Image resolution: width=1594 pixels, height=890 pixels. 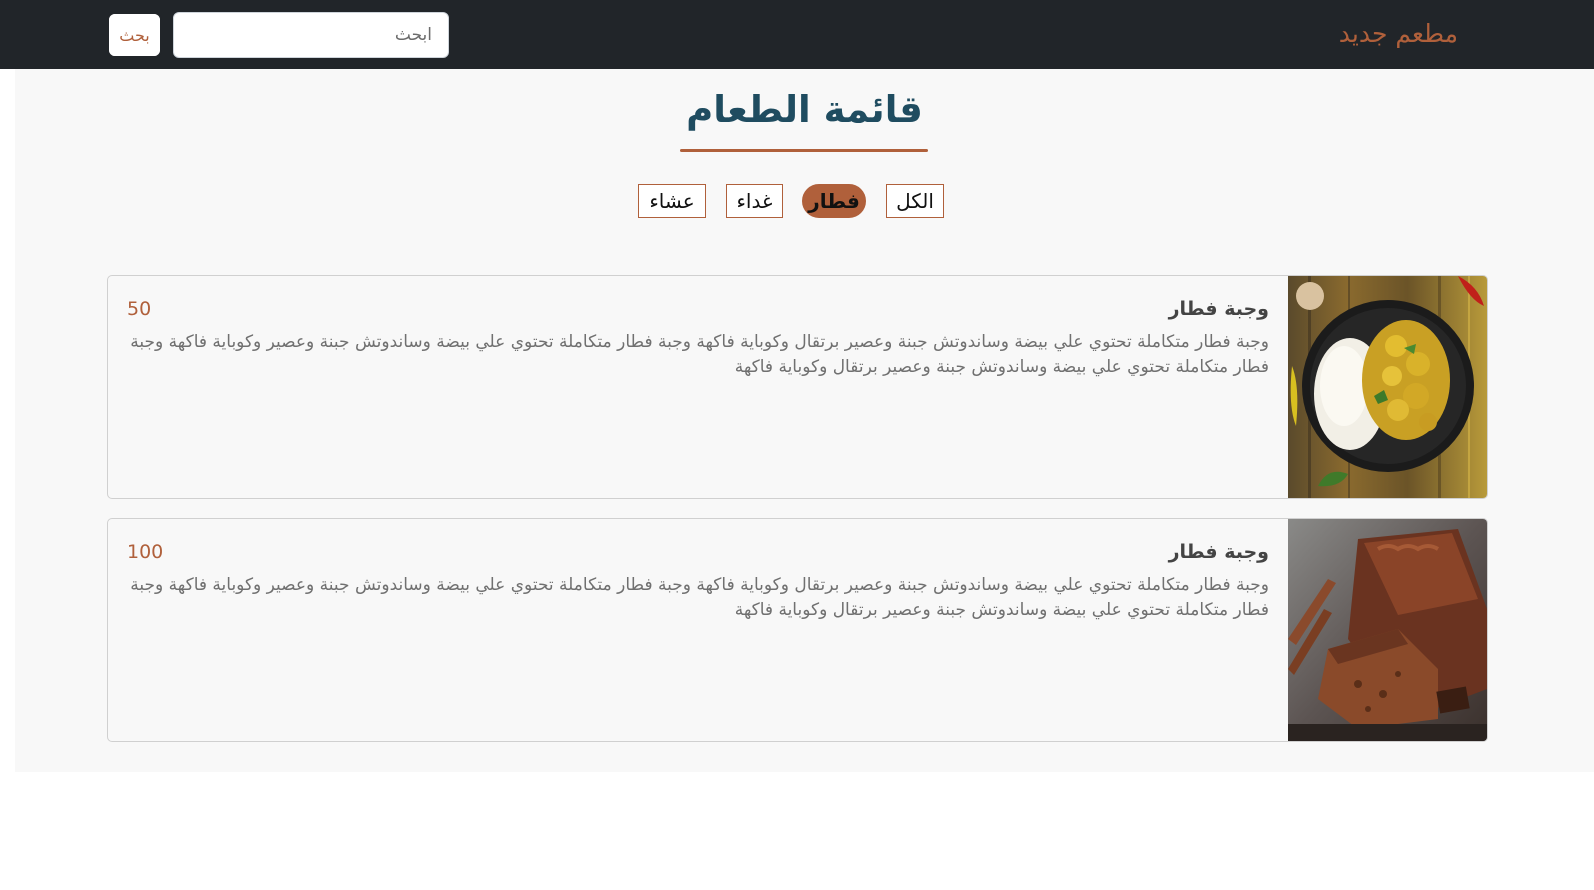 What do you see at coordinates (804, 109) in the screenshot?
I see `page-title: قائمة الطعام` at bounding box center [804, 109].